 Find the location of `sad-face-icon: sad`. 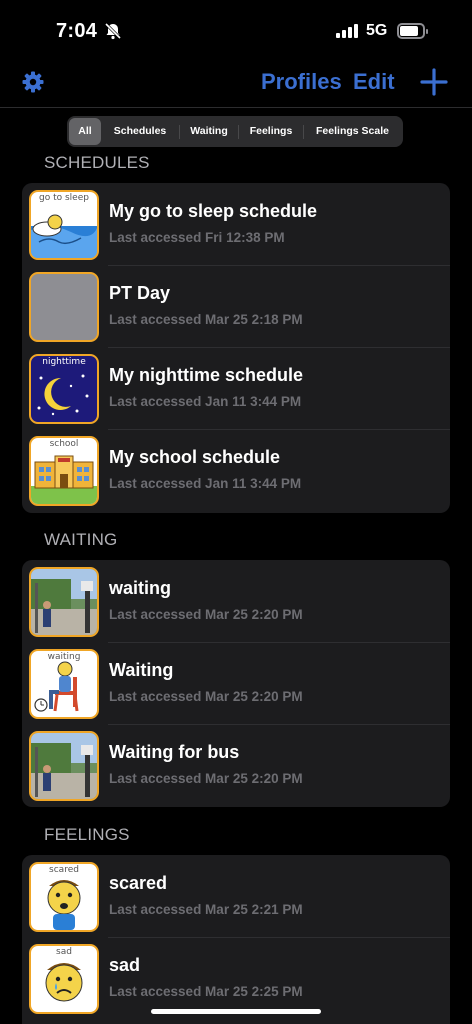

sad-face-icon: sad is located at coordinates (64, 979).